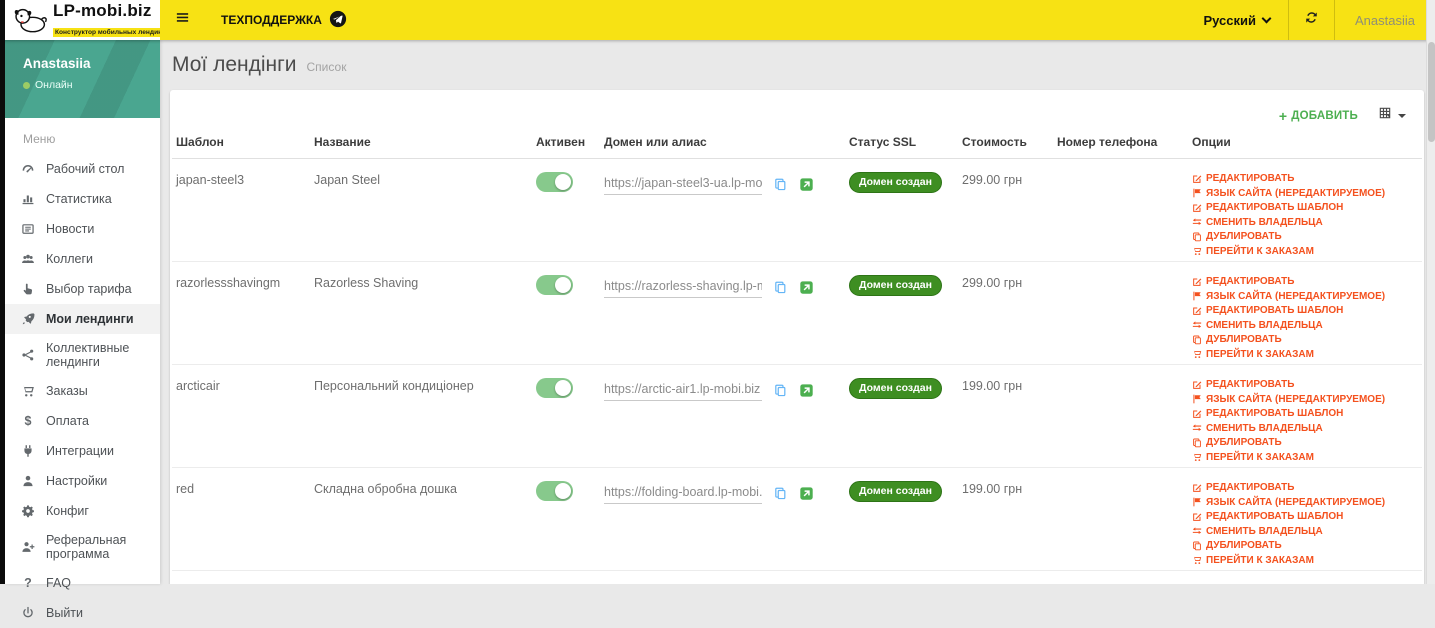  What do you see at coordinates (82, 289) in the screenshot?
I see `sidebar-item-tariff: Выбор тарифа` at bounding box center [82, 289].